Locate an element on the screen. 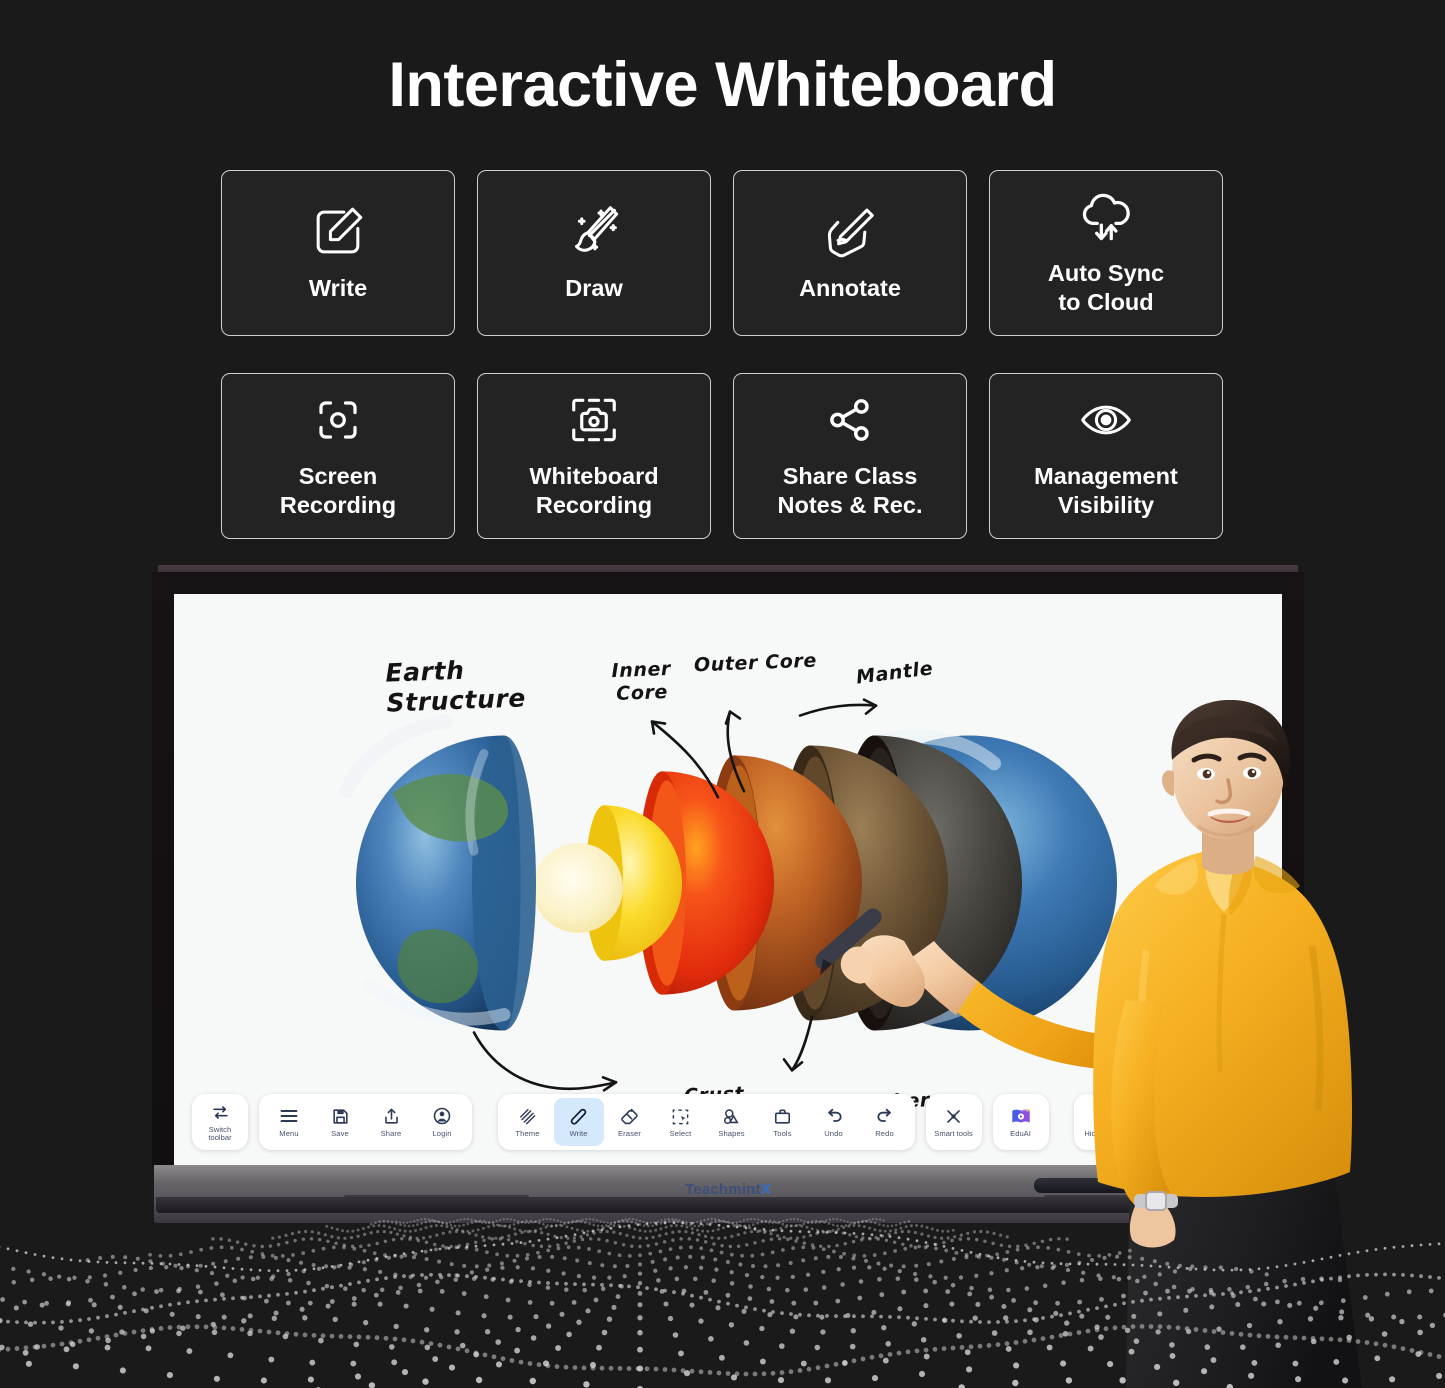  write-tool-label: Write is located at coordinates (578, 1133).